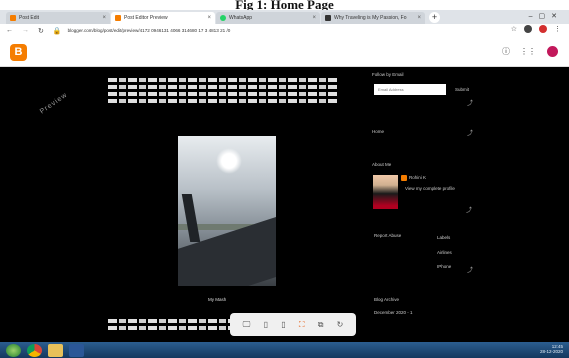  What do you see at coordinates (417, 177) in the screenshot?
I see `profile-name: Rohini K` at bounding box center [417, 177].